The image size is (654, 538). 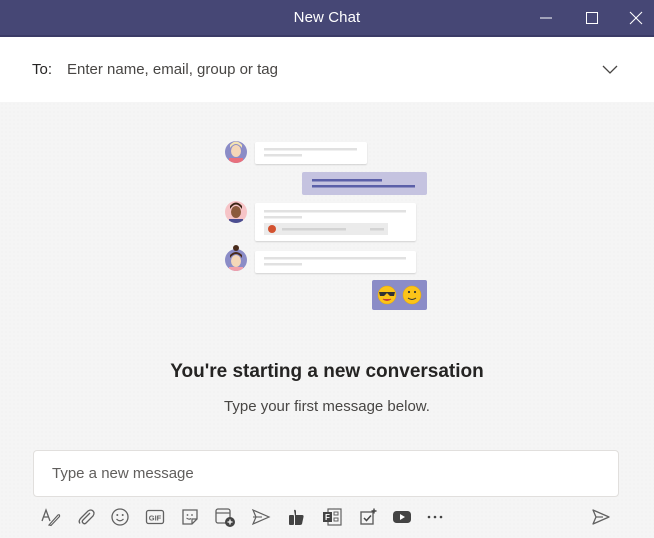 I want to click on emoji-icon, so click(x=120, y=517).